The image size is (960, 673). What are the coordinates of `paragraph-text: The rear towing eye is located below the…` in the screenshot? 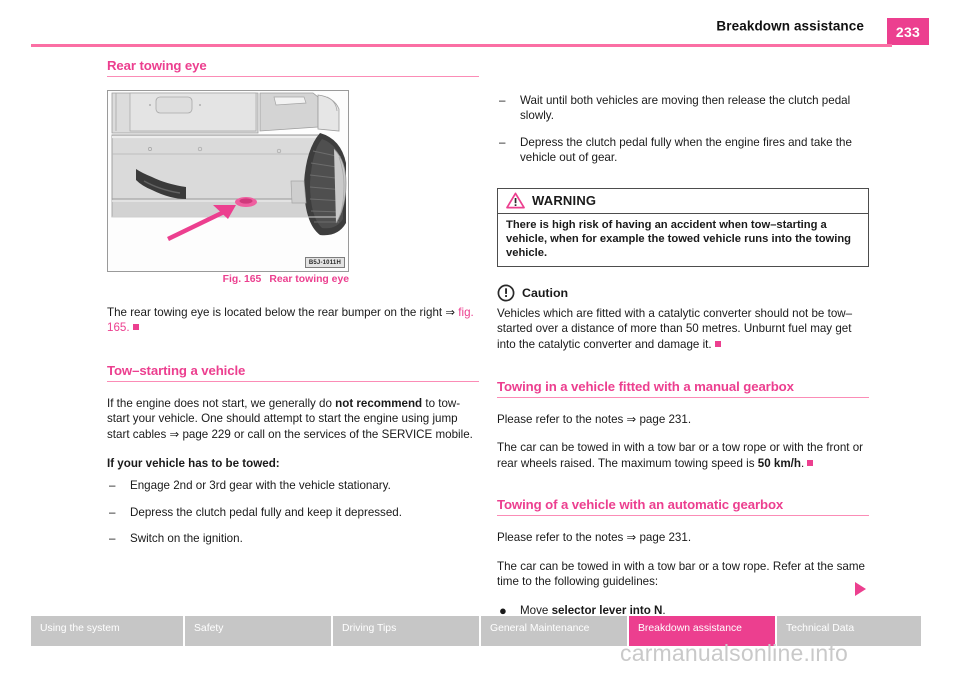 It's located at (276, 312).